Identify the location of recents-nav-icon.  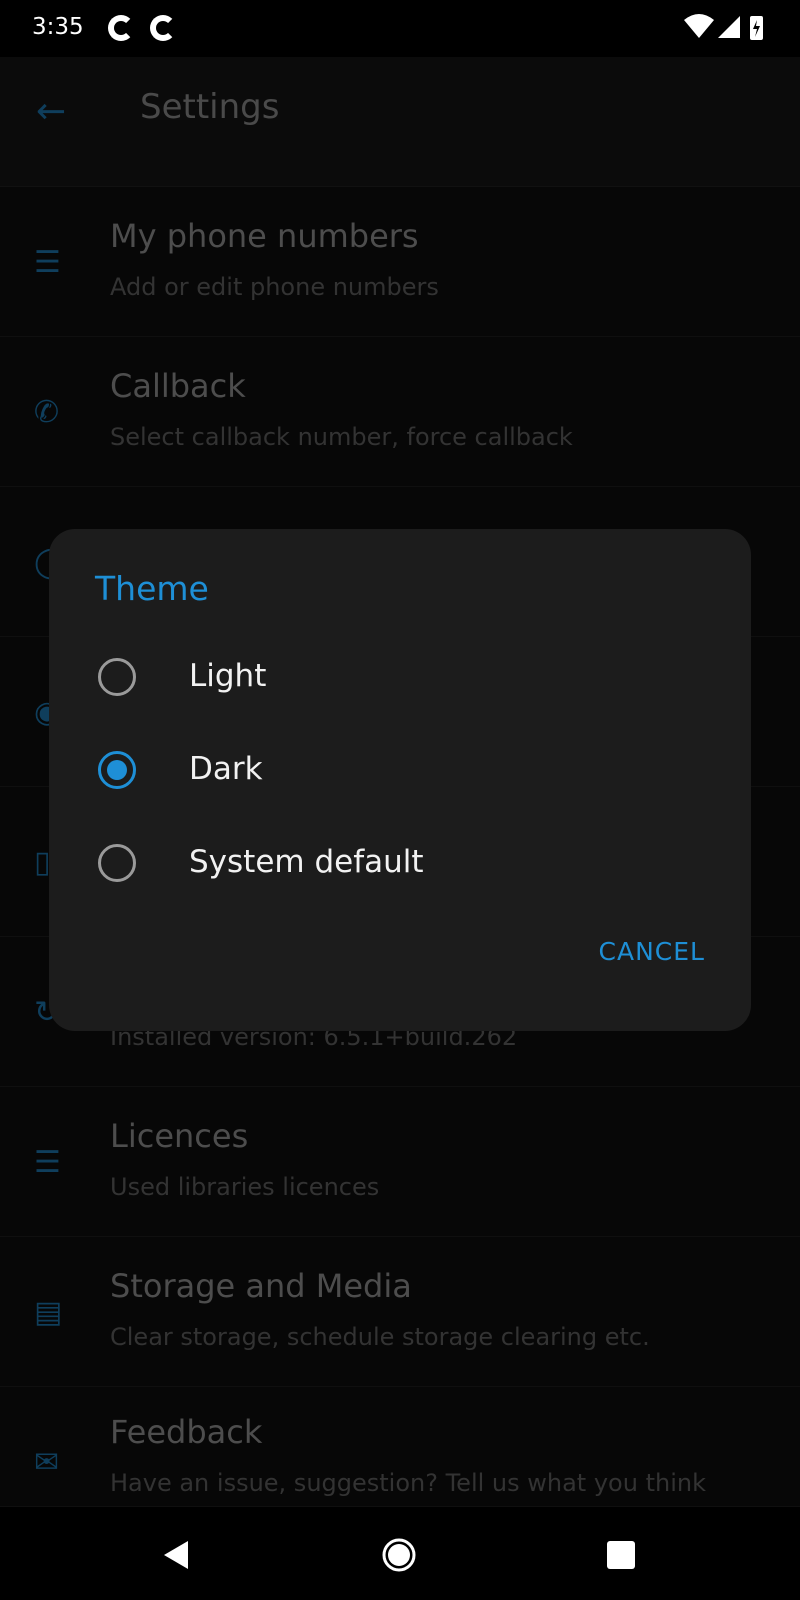
(621, 1555).